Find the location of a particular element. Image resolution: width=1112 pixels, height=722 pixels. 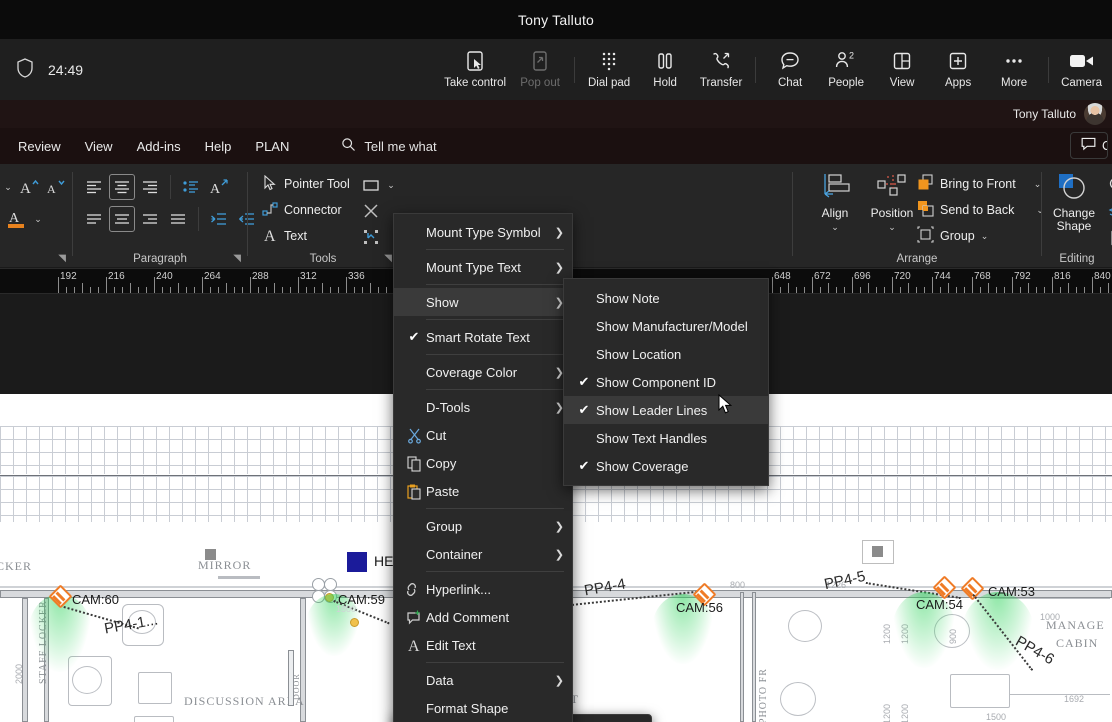

font-color-caret: ⌄ is located at coordinates (38, 219).